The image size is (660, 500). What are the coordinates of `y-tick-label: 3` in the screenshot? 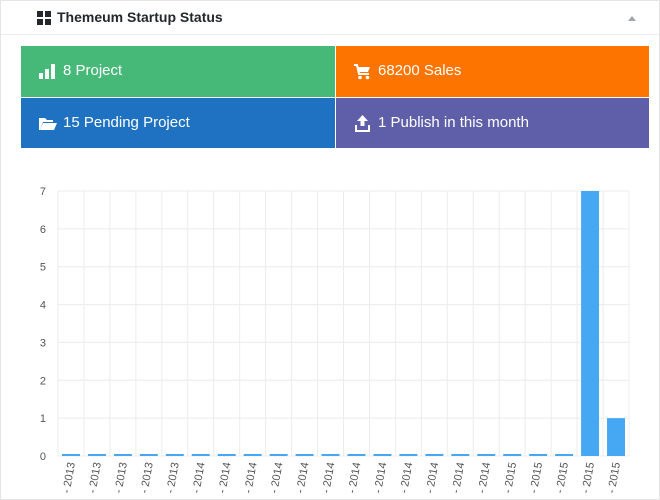 It's located at (43, 343).